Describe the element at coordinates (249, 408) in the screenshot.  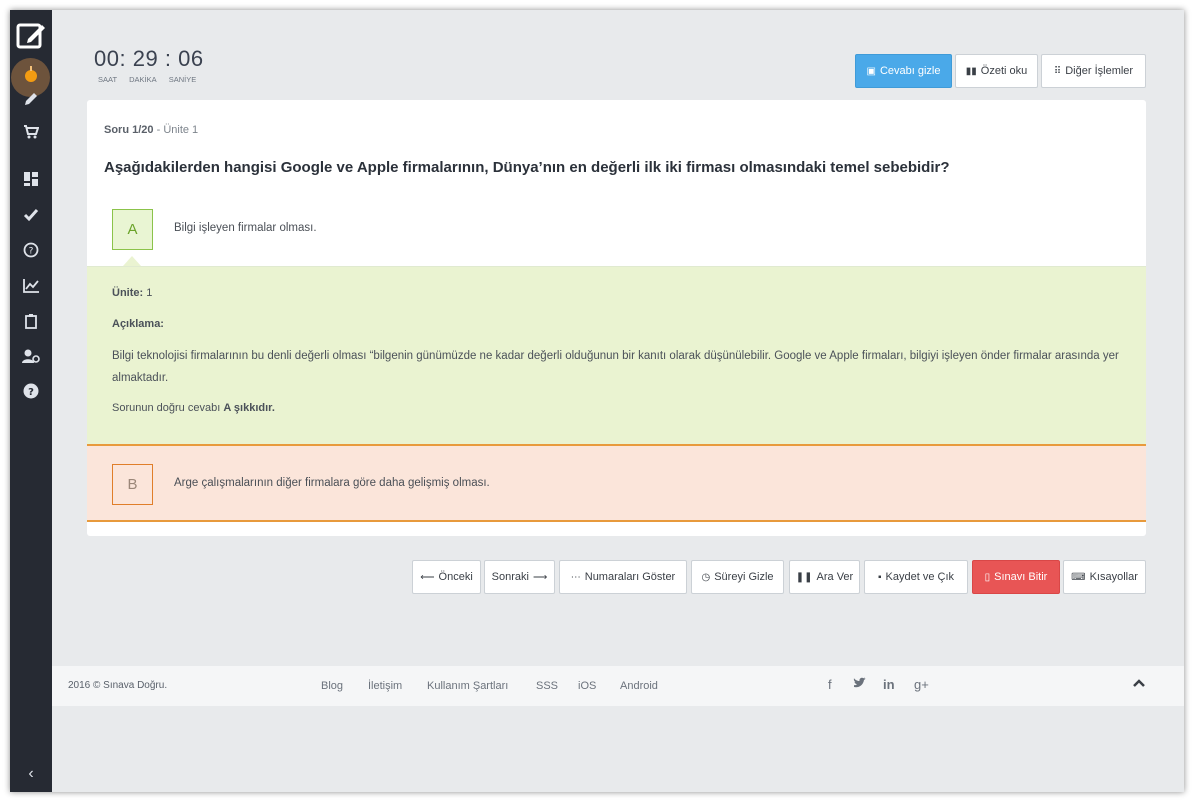
I see `correct-answer-bold: A şıkkıdır.` at that location.